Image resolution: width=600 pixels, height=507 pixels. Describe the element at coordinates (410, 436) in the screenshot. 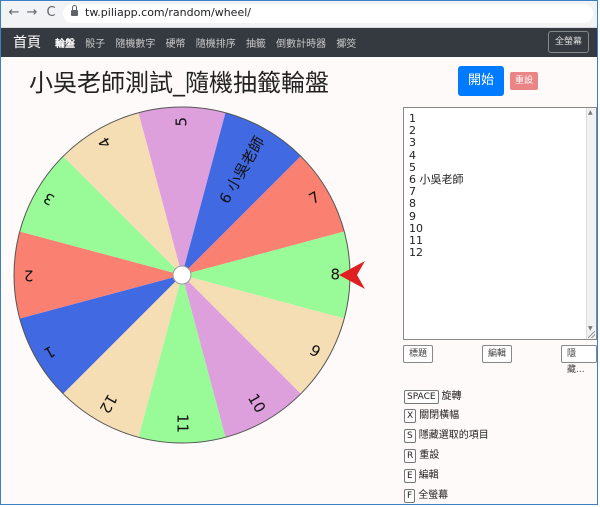

I see `shortcut-key: S` at that location.